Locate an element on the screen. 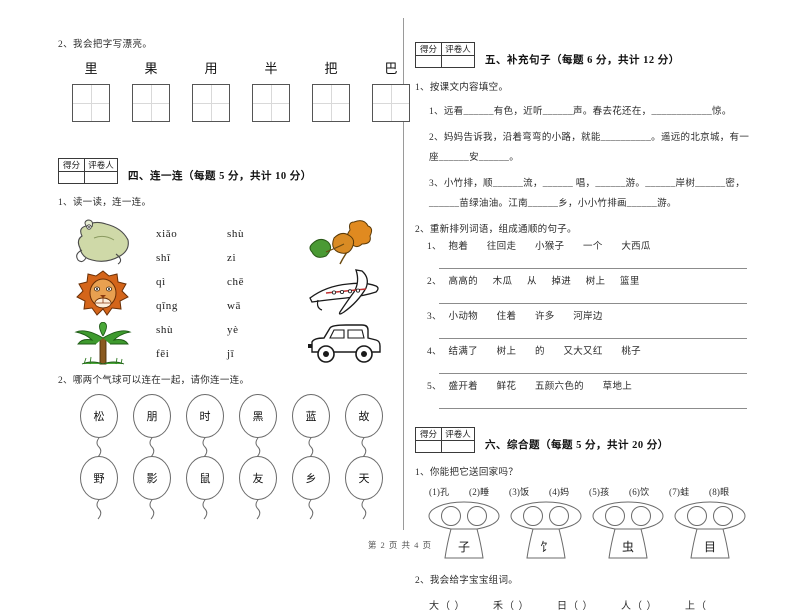  lion-picture is located at coordinates (102, 293).